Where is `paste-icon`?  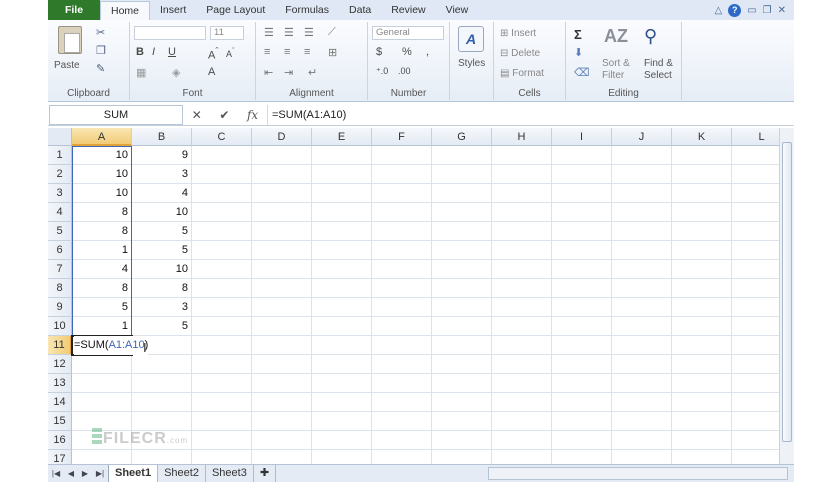 paste-icon is located at coordinates (70, 40).